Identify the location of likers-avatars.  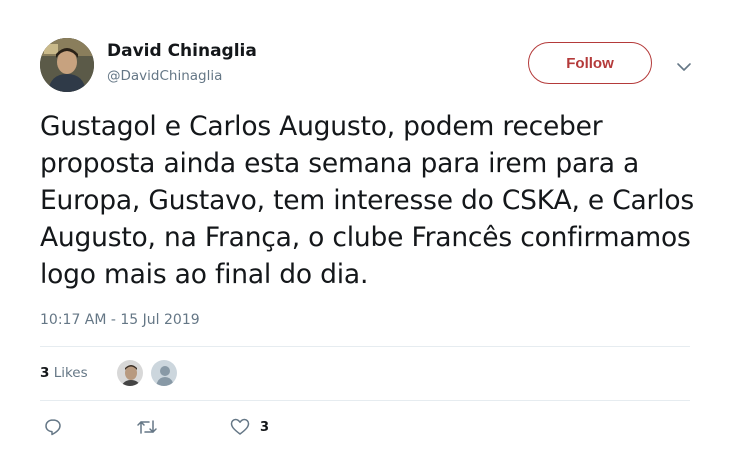
(150, 373).